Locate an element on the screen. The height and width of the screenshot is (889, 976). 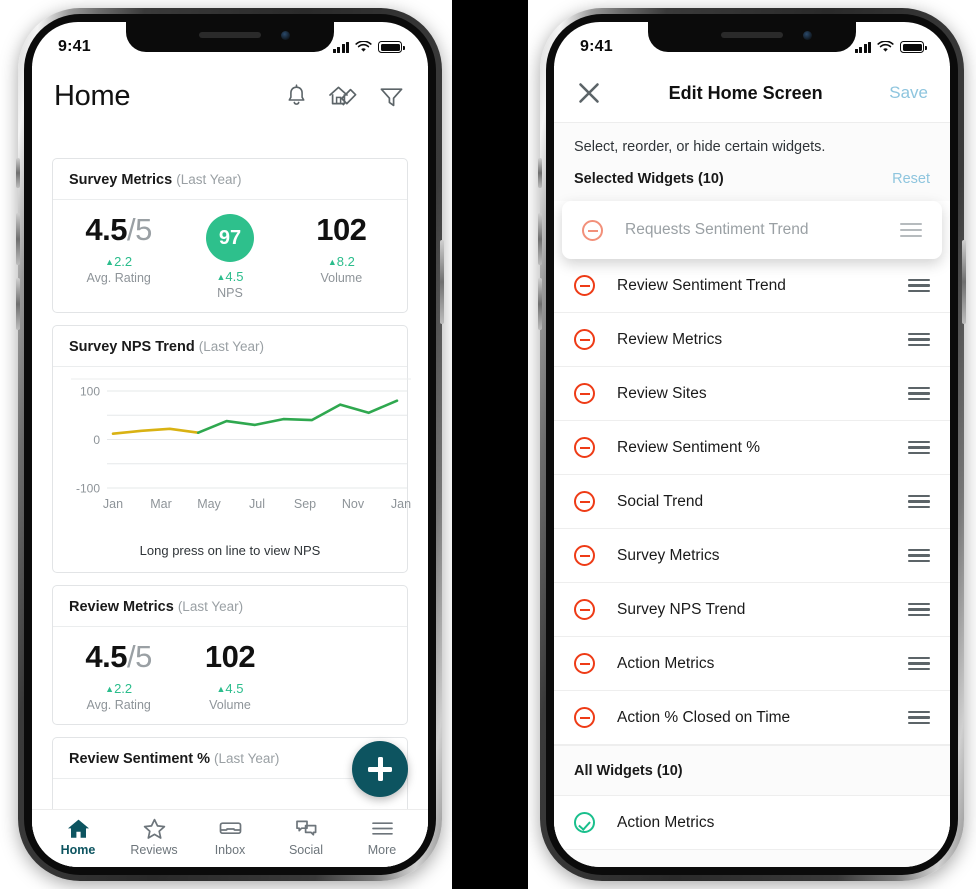
widget-row: Review Sentiment Trend is located at coordinates (752, 286).